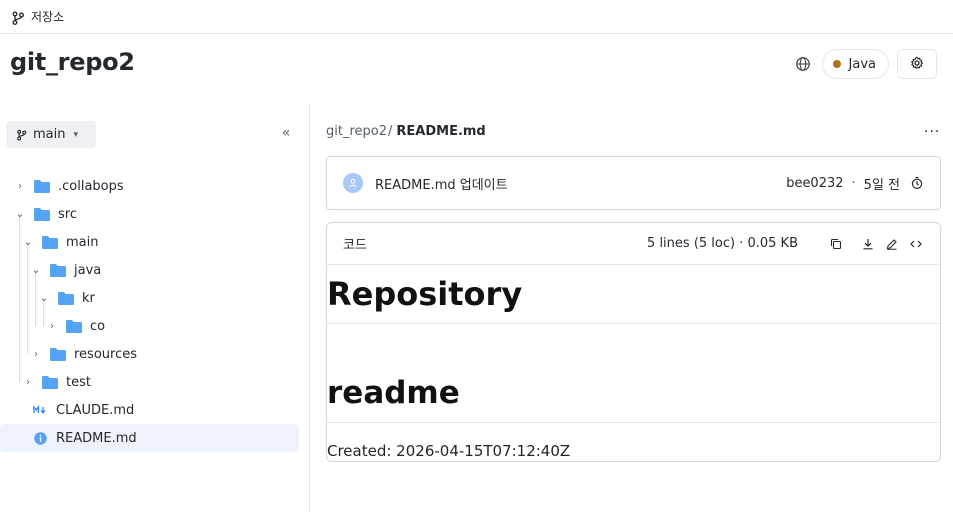 This screenshot has height=512, width=953. I want to click on info-icon, so click(40, 438).